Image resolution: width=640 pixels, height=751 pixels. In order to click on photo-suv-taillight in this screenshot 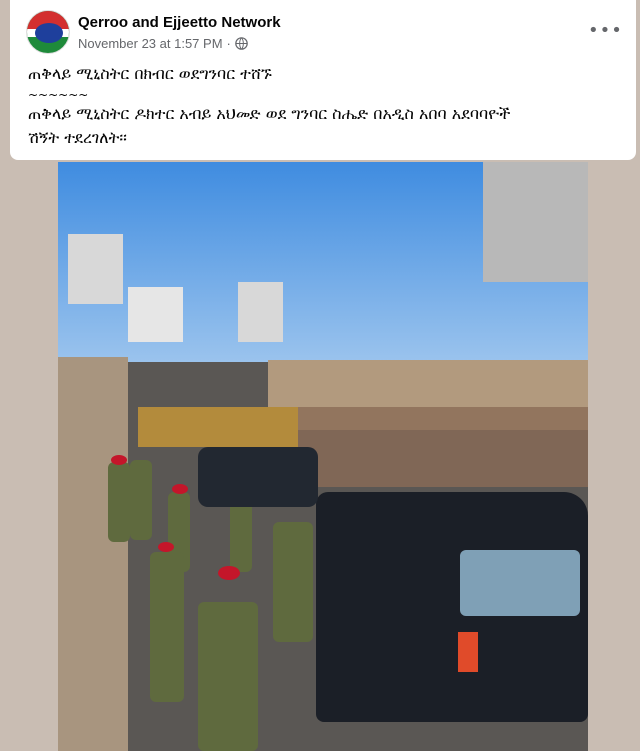, I will do `click(468, 652)`.